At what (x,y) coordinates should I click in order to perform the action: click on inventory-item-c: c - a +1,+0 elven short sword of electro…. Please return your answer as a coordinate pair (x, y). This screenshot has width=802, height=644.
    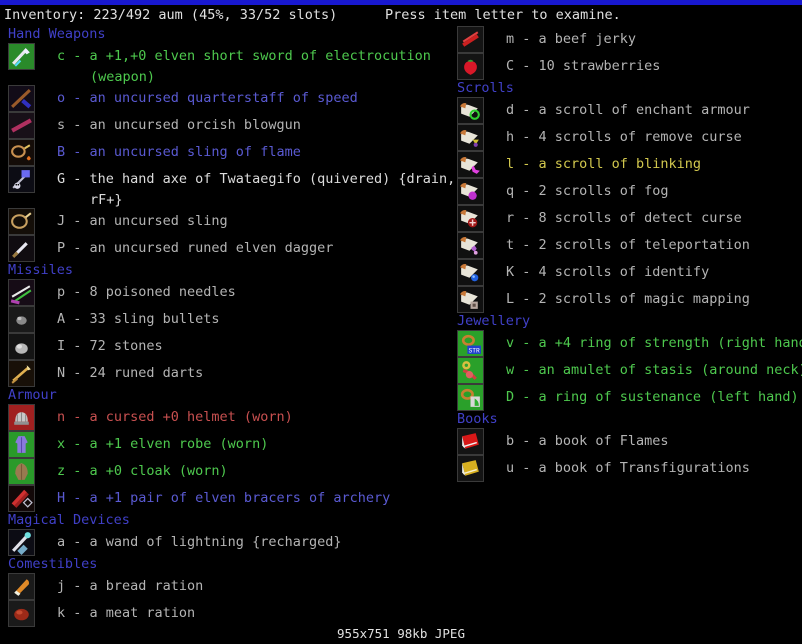
    Looking at the image, I should click on (220, 64).